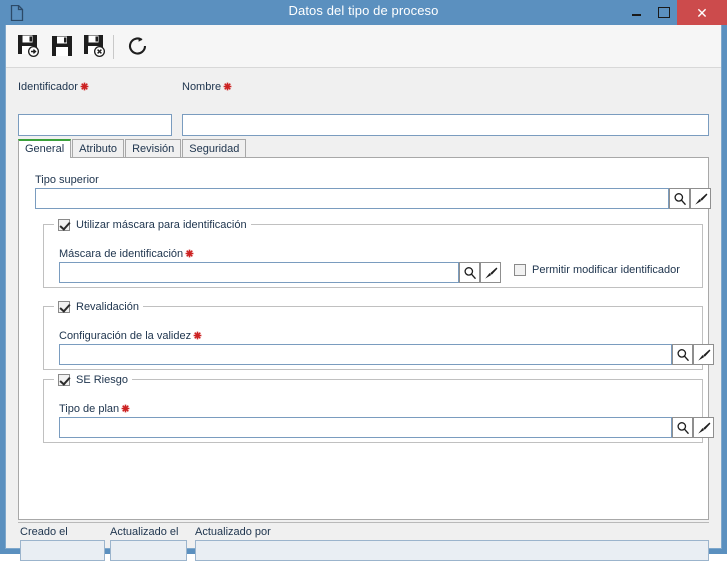  I want to click on tipo-plan-input, so click(365, 427).